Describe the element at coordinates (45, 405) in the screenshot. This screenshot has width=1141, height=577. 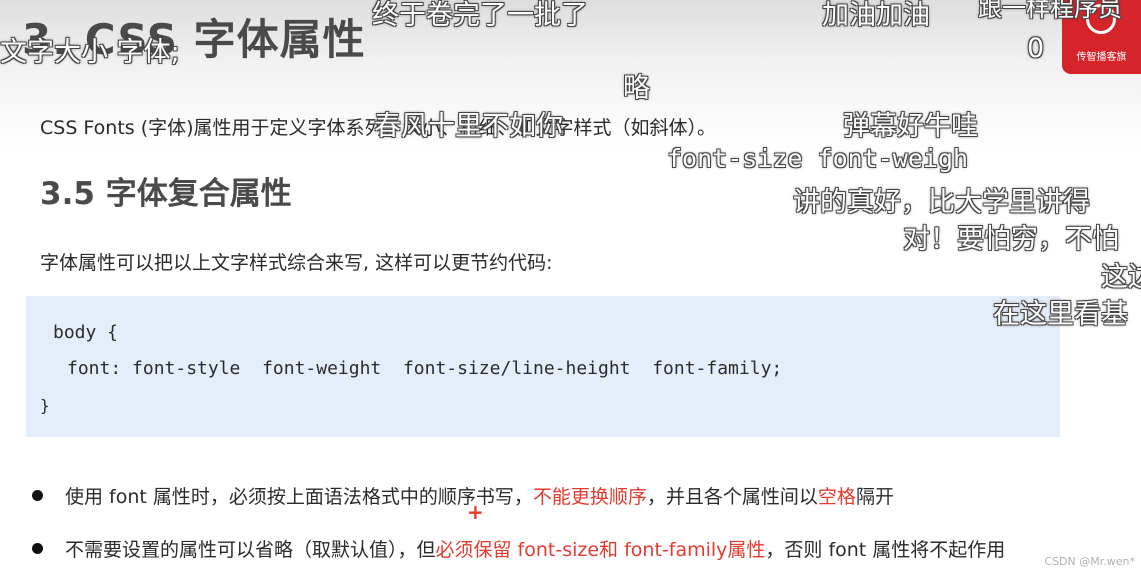
I see `code-line-3: }` at that location.